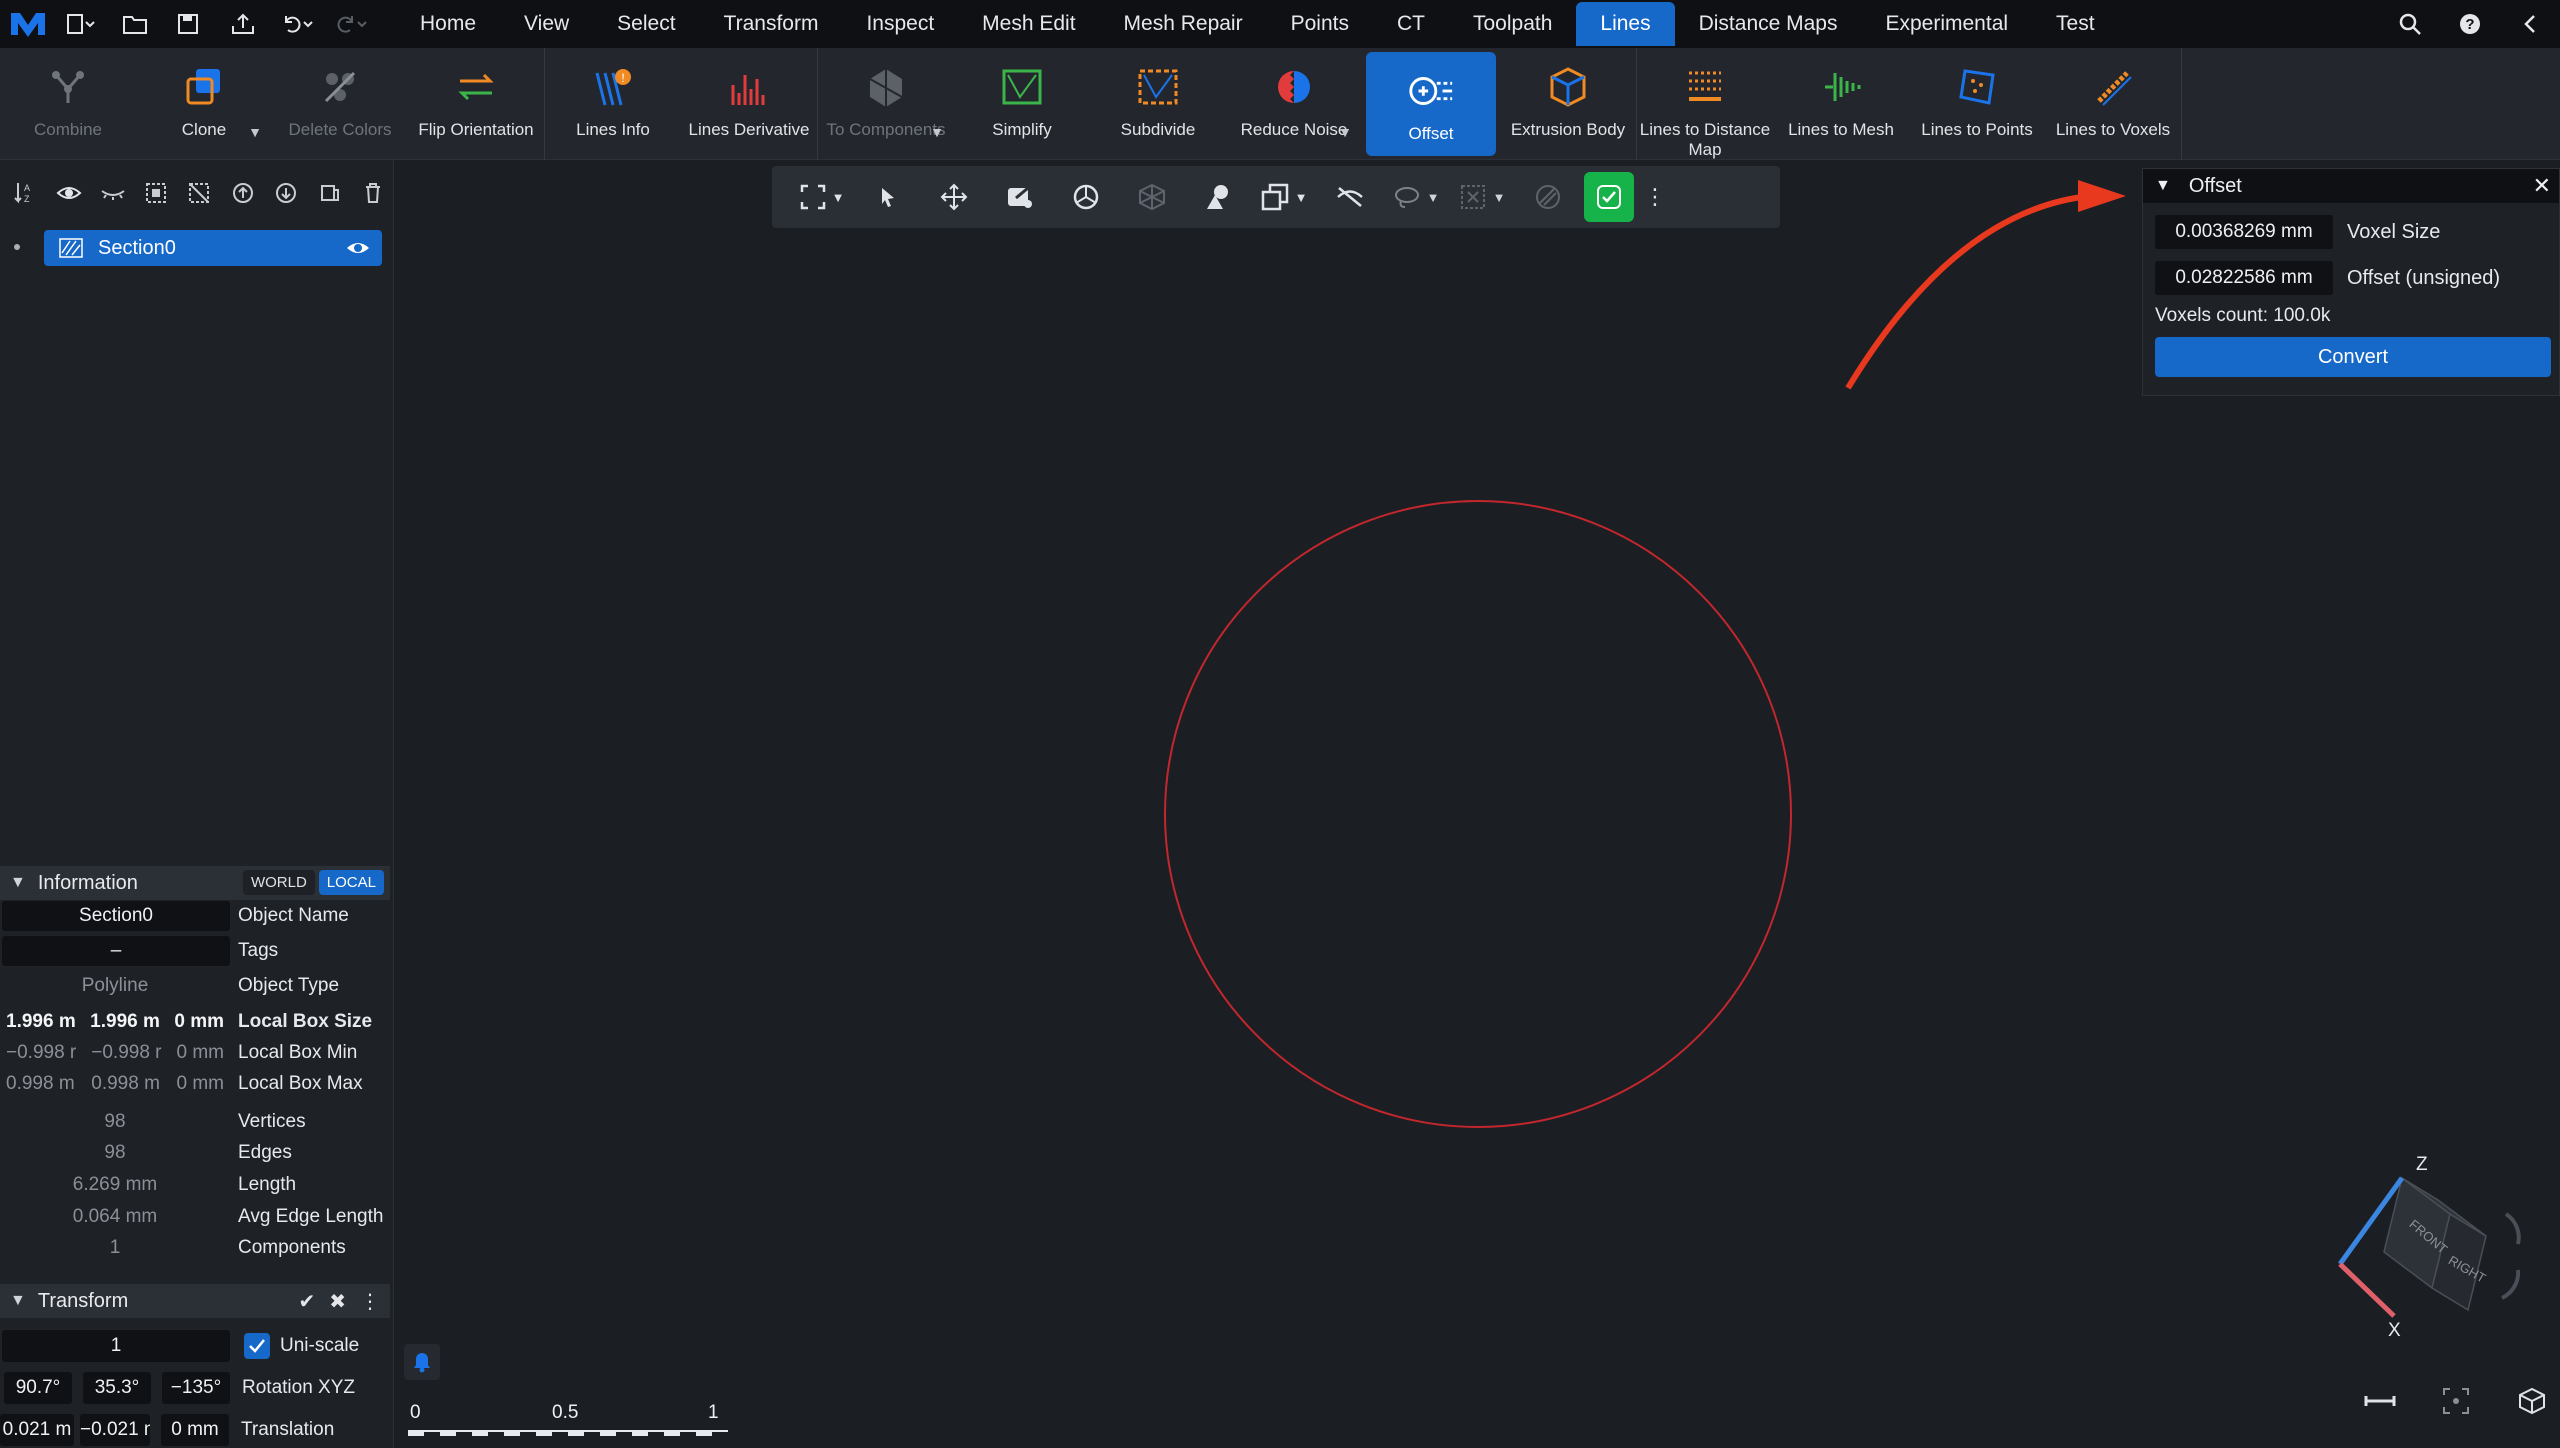  I want to click on notifications-bell-icon, so click(422, 1362).